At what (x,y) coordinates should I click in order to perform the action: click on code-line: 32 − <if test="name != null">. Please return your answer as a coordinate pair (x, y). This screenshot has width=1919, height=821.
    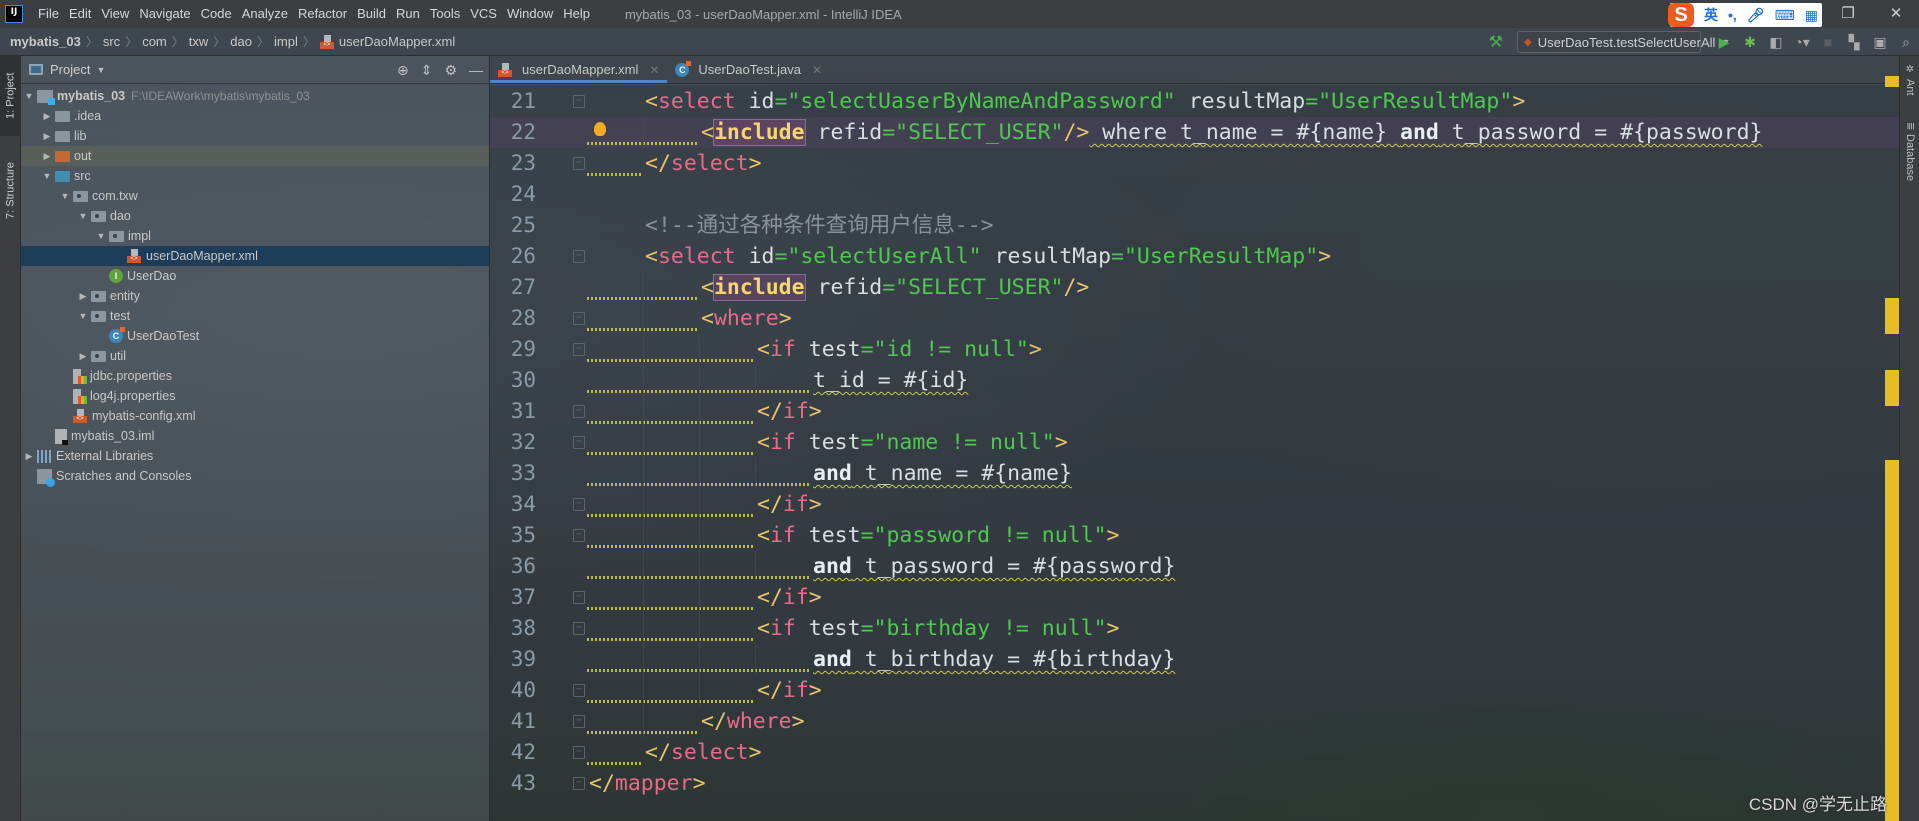
    Looking at the image, I should click on (1194, 442).